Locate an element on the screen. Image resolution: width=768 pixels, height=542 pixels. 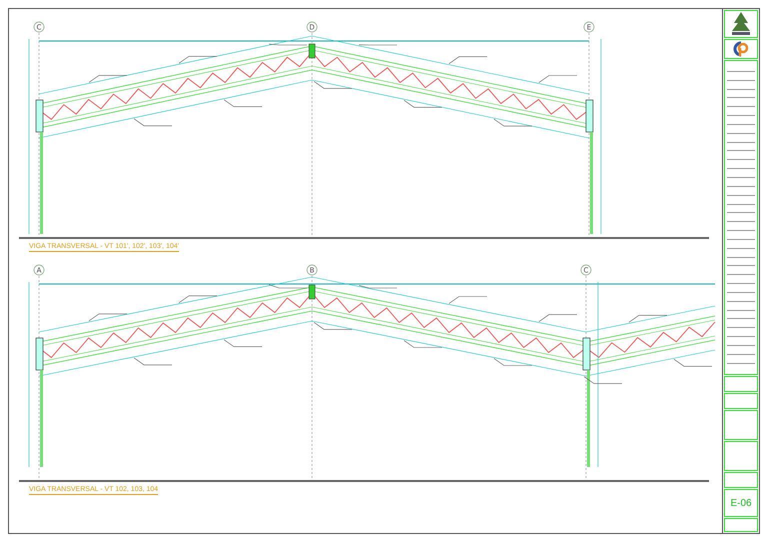
letter-logo-icon is located at coordinates (741, 49).